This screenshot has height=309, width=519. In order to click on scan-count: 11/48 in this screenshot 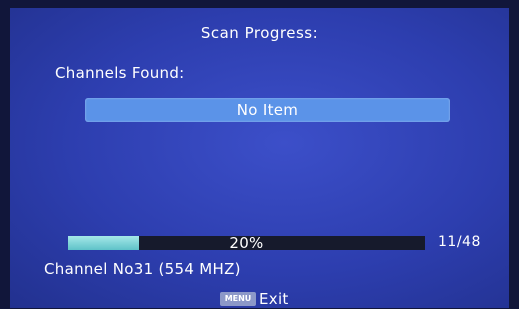, I will do `click(459, 242)`.